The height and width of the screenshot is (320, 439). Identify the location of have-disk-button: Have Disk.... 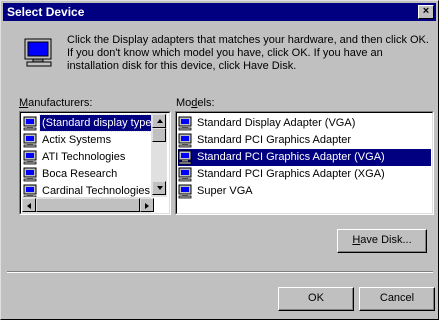
(382, 241).